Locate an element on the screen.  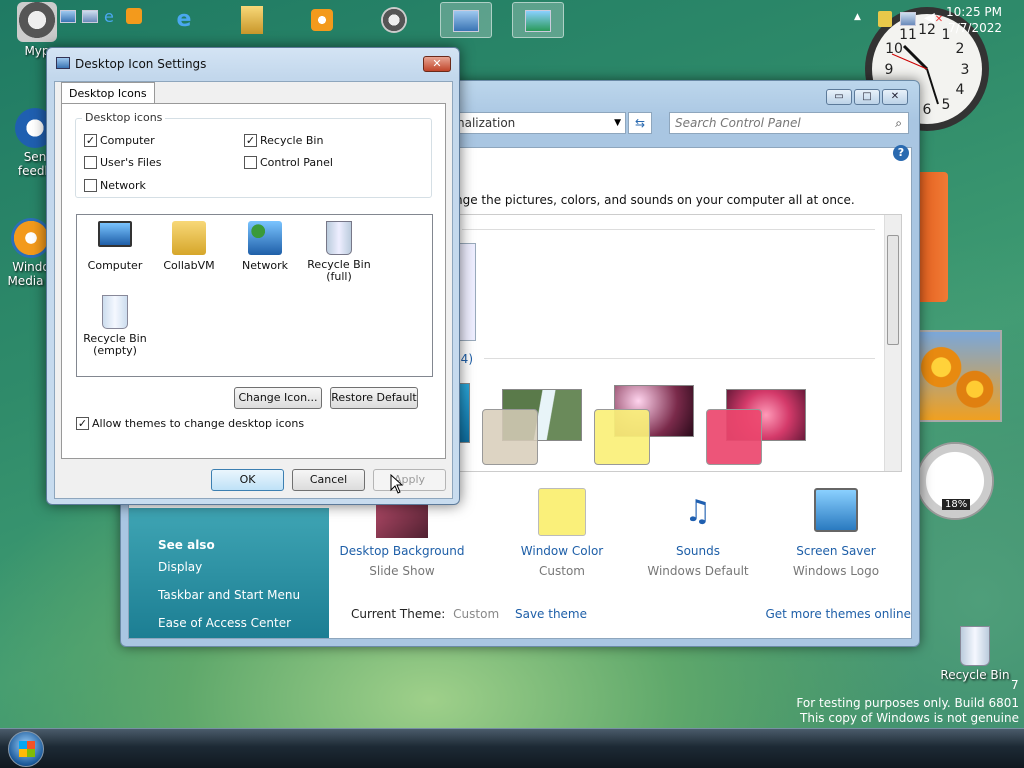
sounds-icon: ♫ is located at coordinates (698, 511).